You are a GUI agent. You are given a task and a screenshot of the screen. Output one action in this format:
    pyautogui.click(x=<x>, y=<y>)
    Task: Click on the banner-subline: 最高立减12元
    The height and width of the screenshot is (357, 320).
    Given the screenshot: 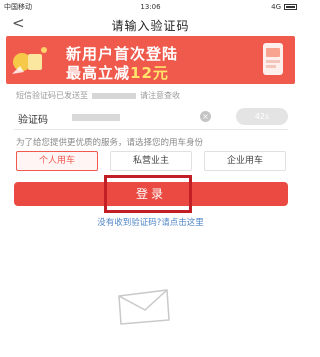 What is the action you would take?
    pyautogui.click(x=117, y=72)
    